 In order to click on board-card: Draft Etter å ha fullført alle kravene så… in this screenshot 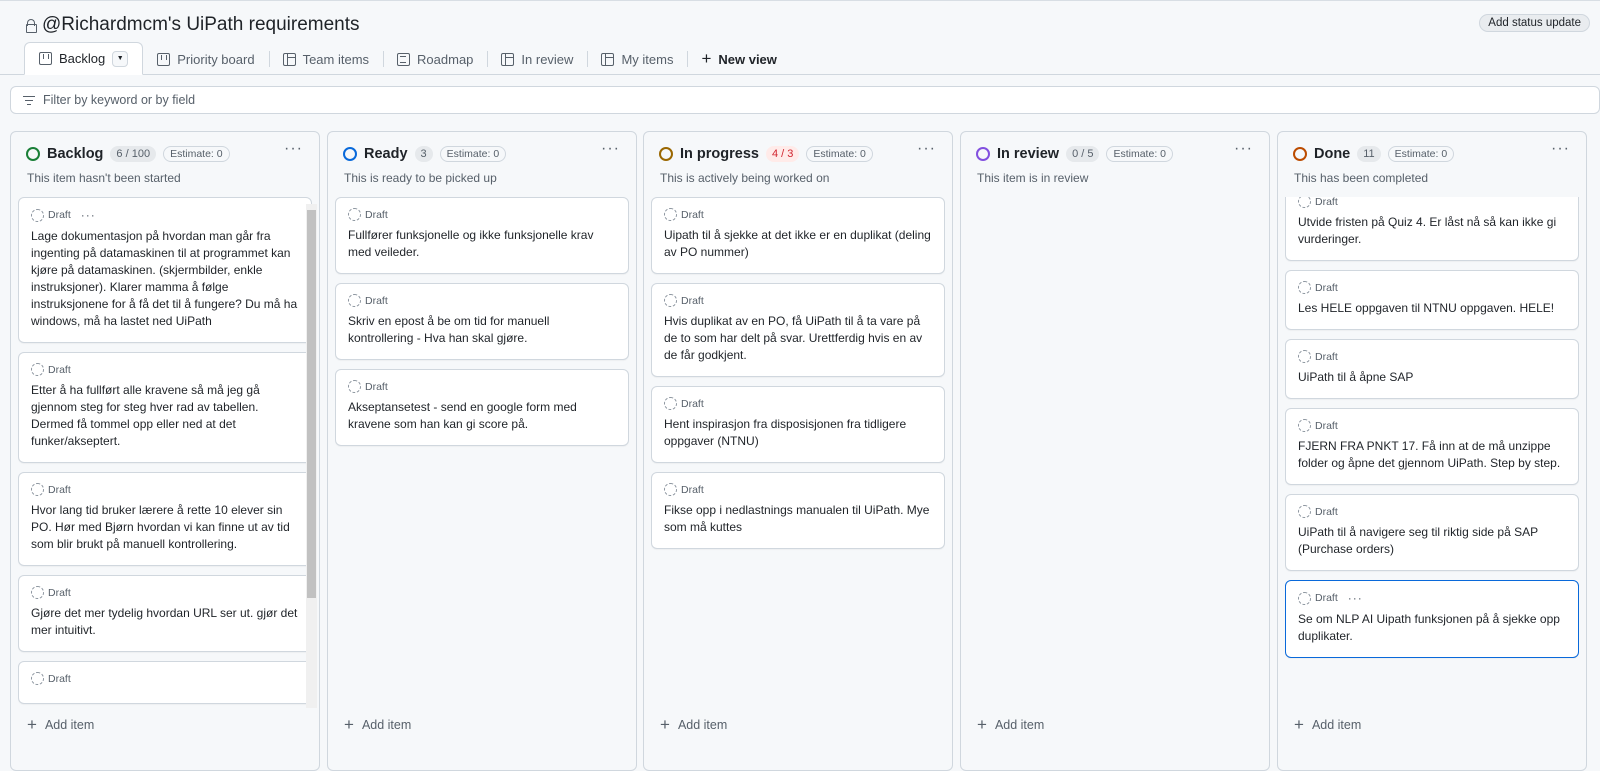, I will do `click(165, 407)`.